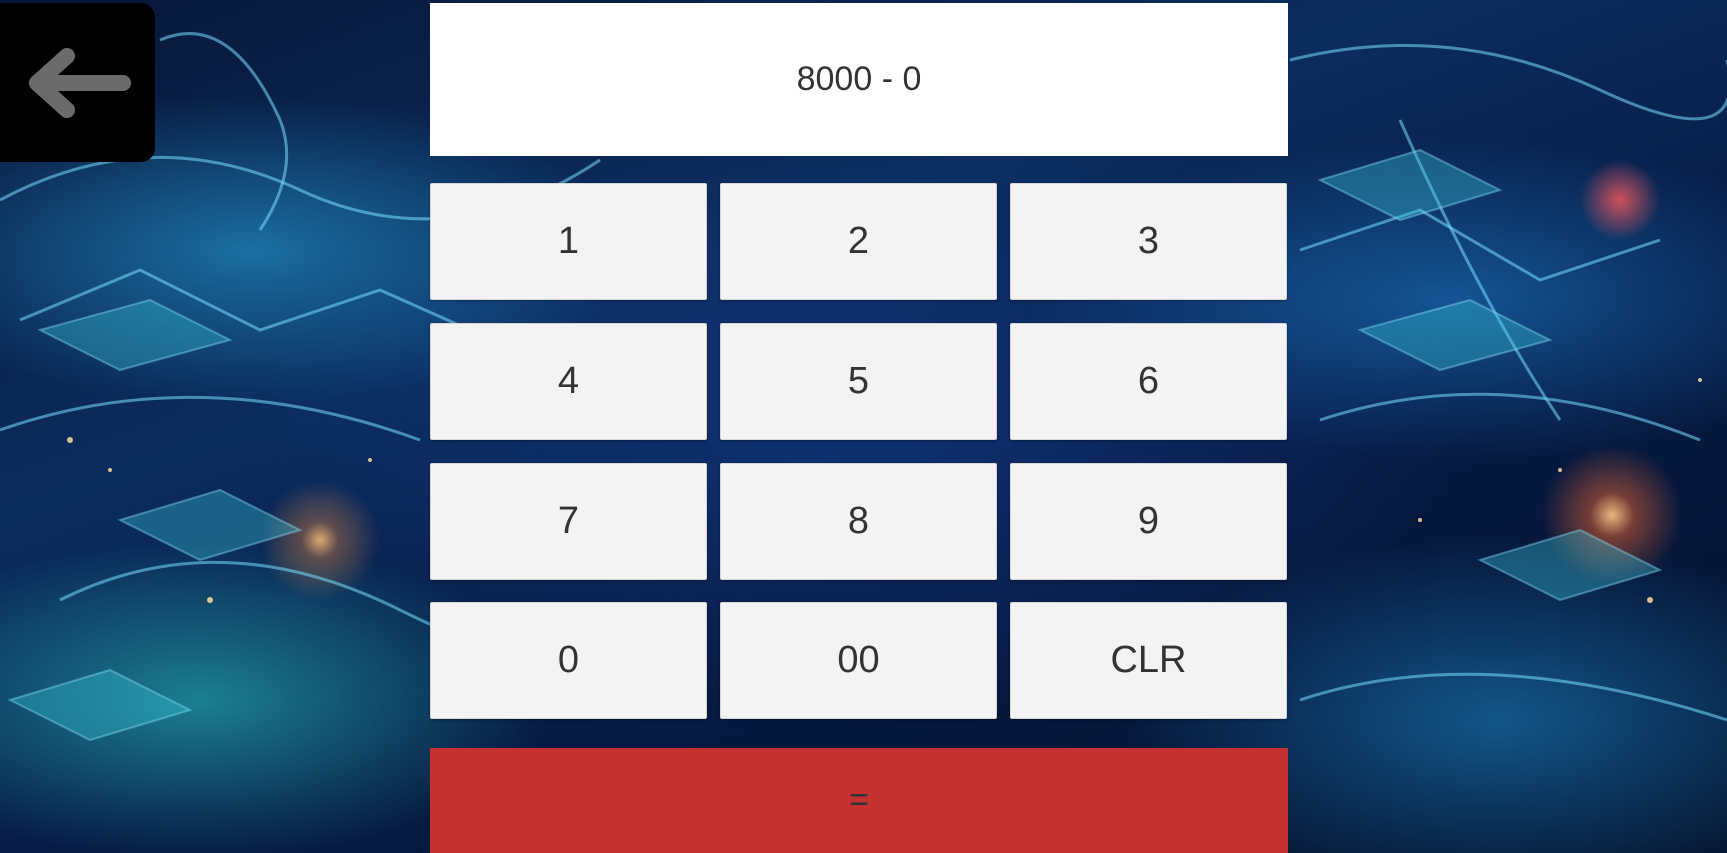  Describe the element at coordinates (1148, 241) in the screenshot. I see `key-3: 3` at that location.